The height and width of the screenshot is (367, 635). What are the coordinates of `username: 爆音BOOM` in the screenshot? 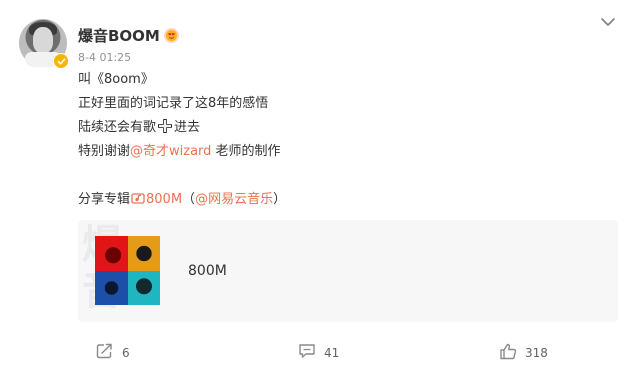 It's located at (128, 35).